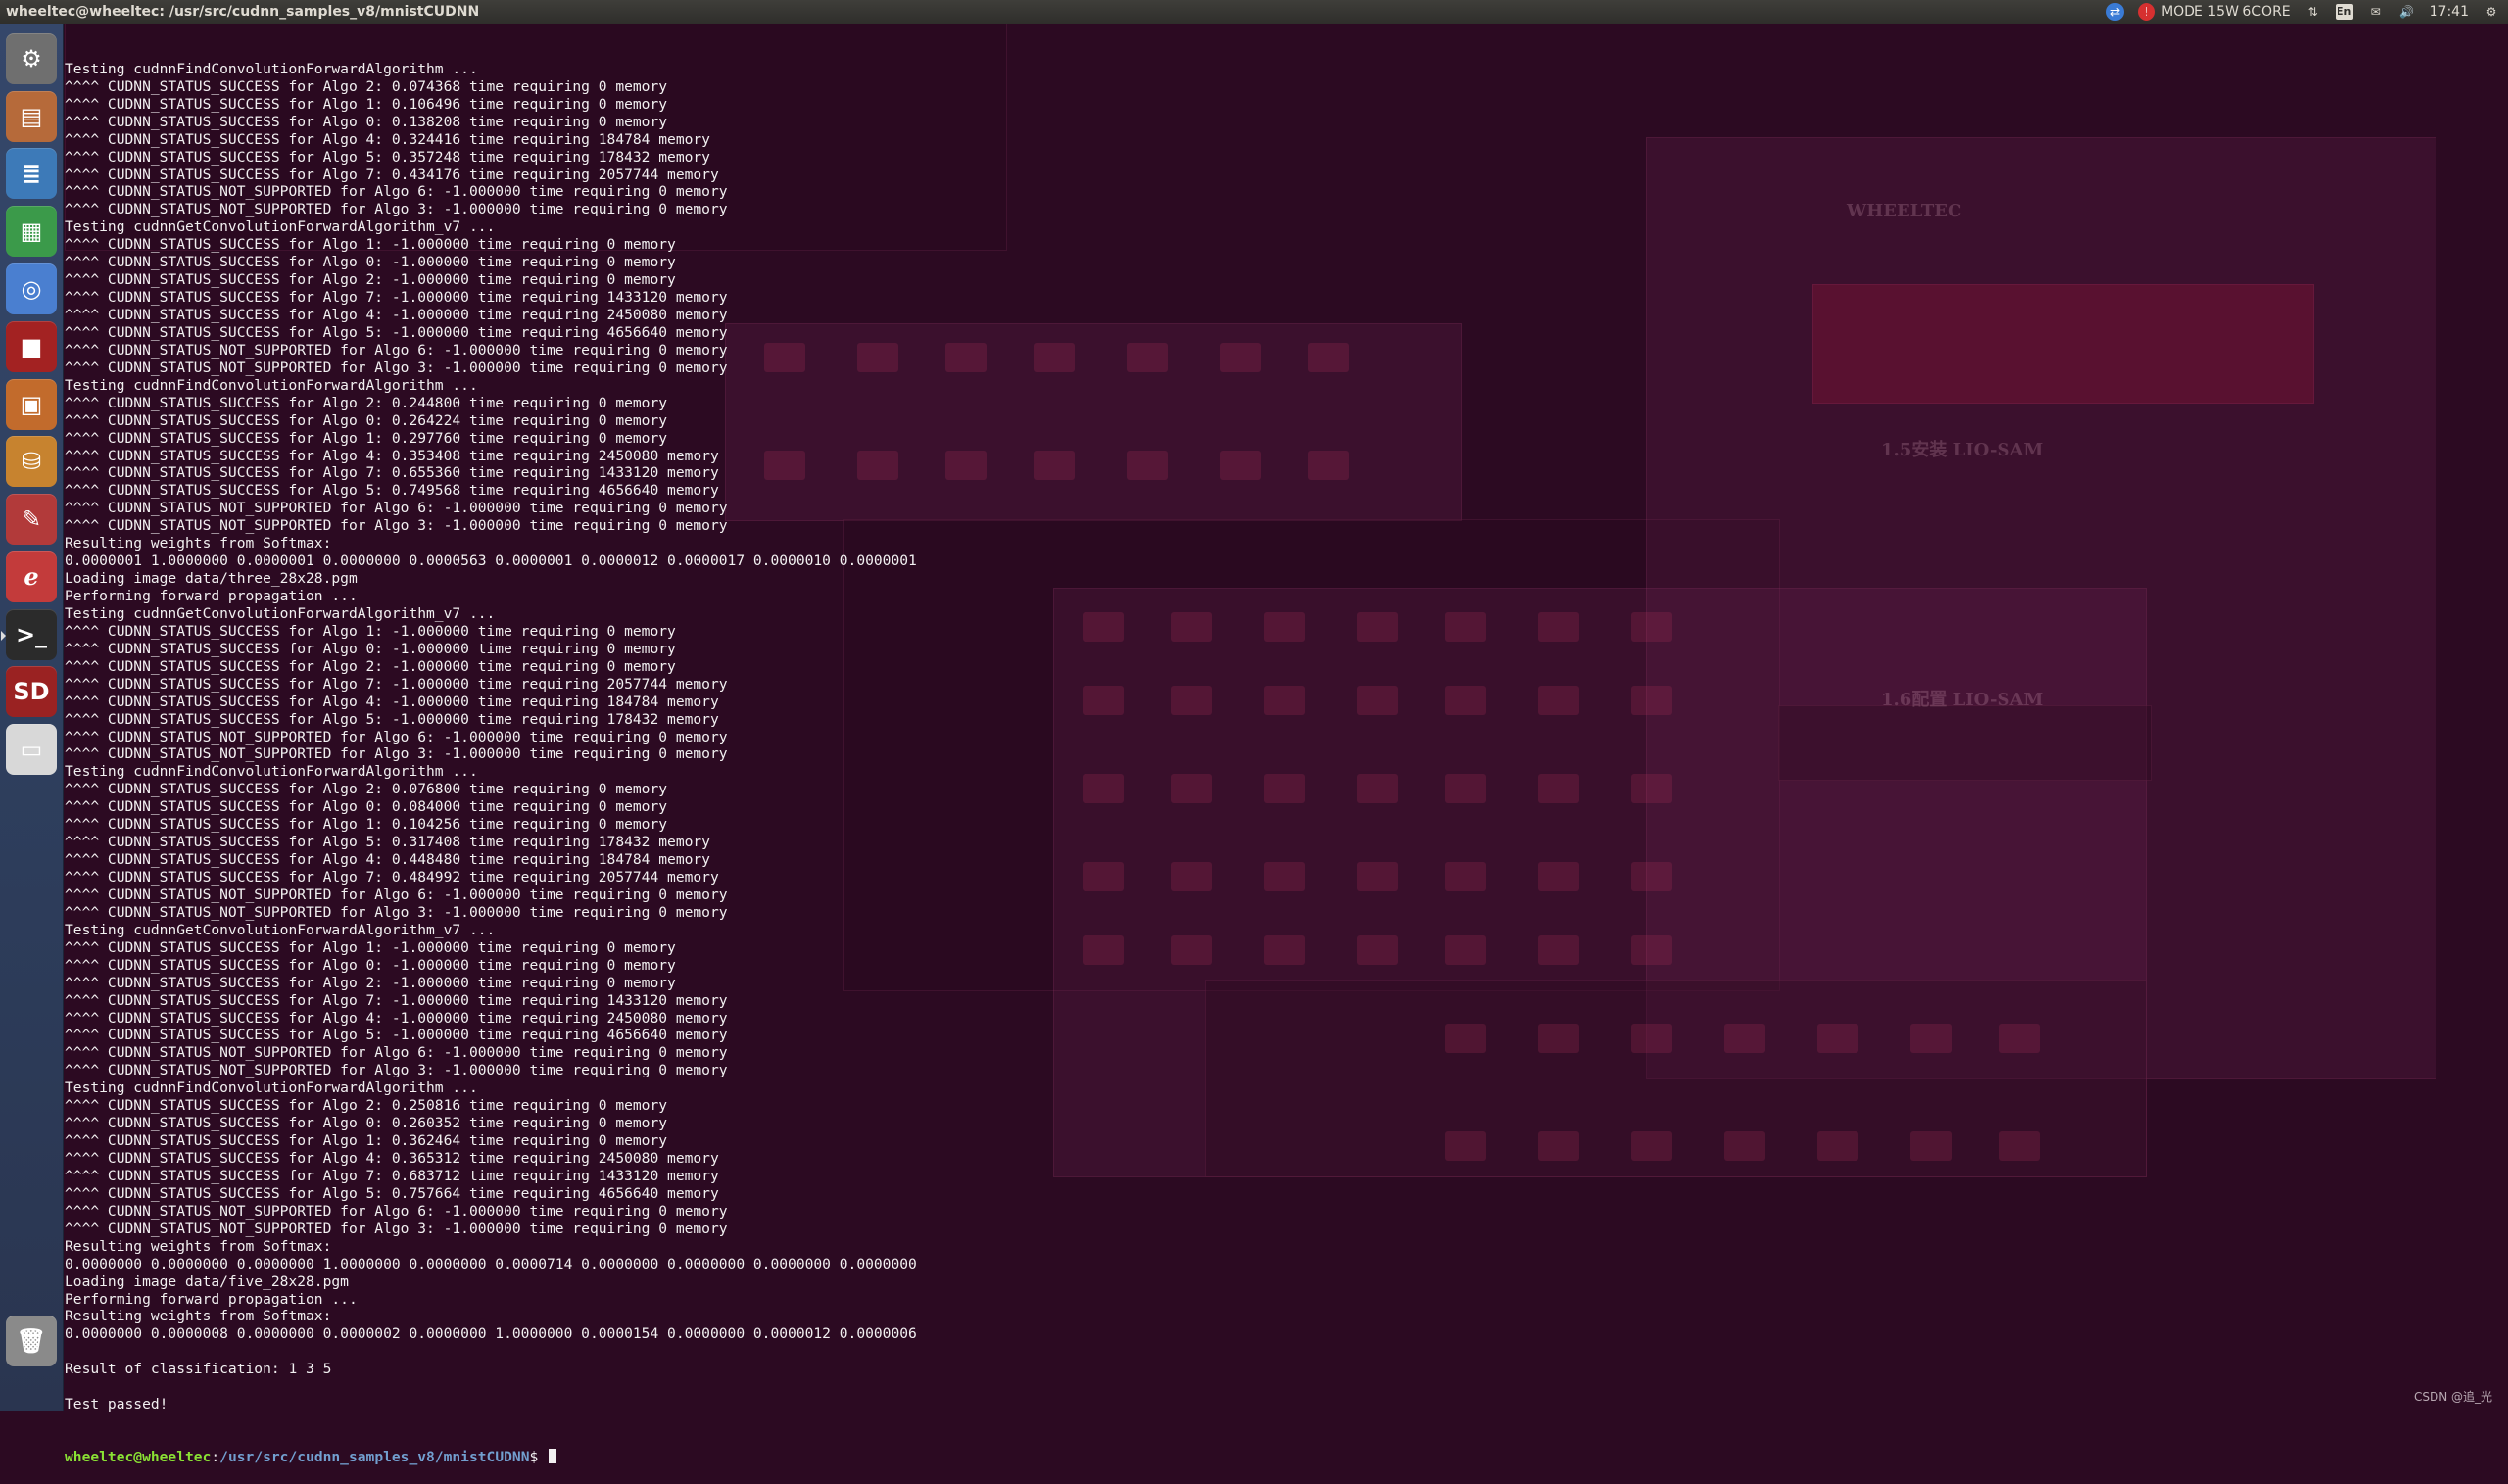 Image resolution: width=2508 pixels, height=1484 pixels. I want to click on drive-icon: ▭, so click(31, 750).